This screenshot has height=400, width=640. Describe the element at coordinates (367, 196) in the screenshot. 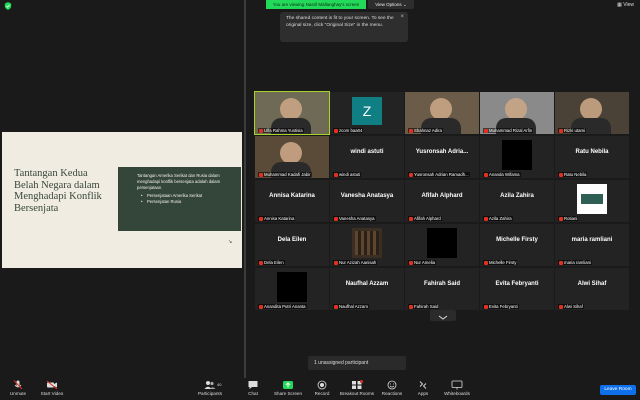

I see `participant-name-display: Vanesha Anatasya` at that location.